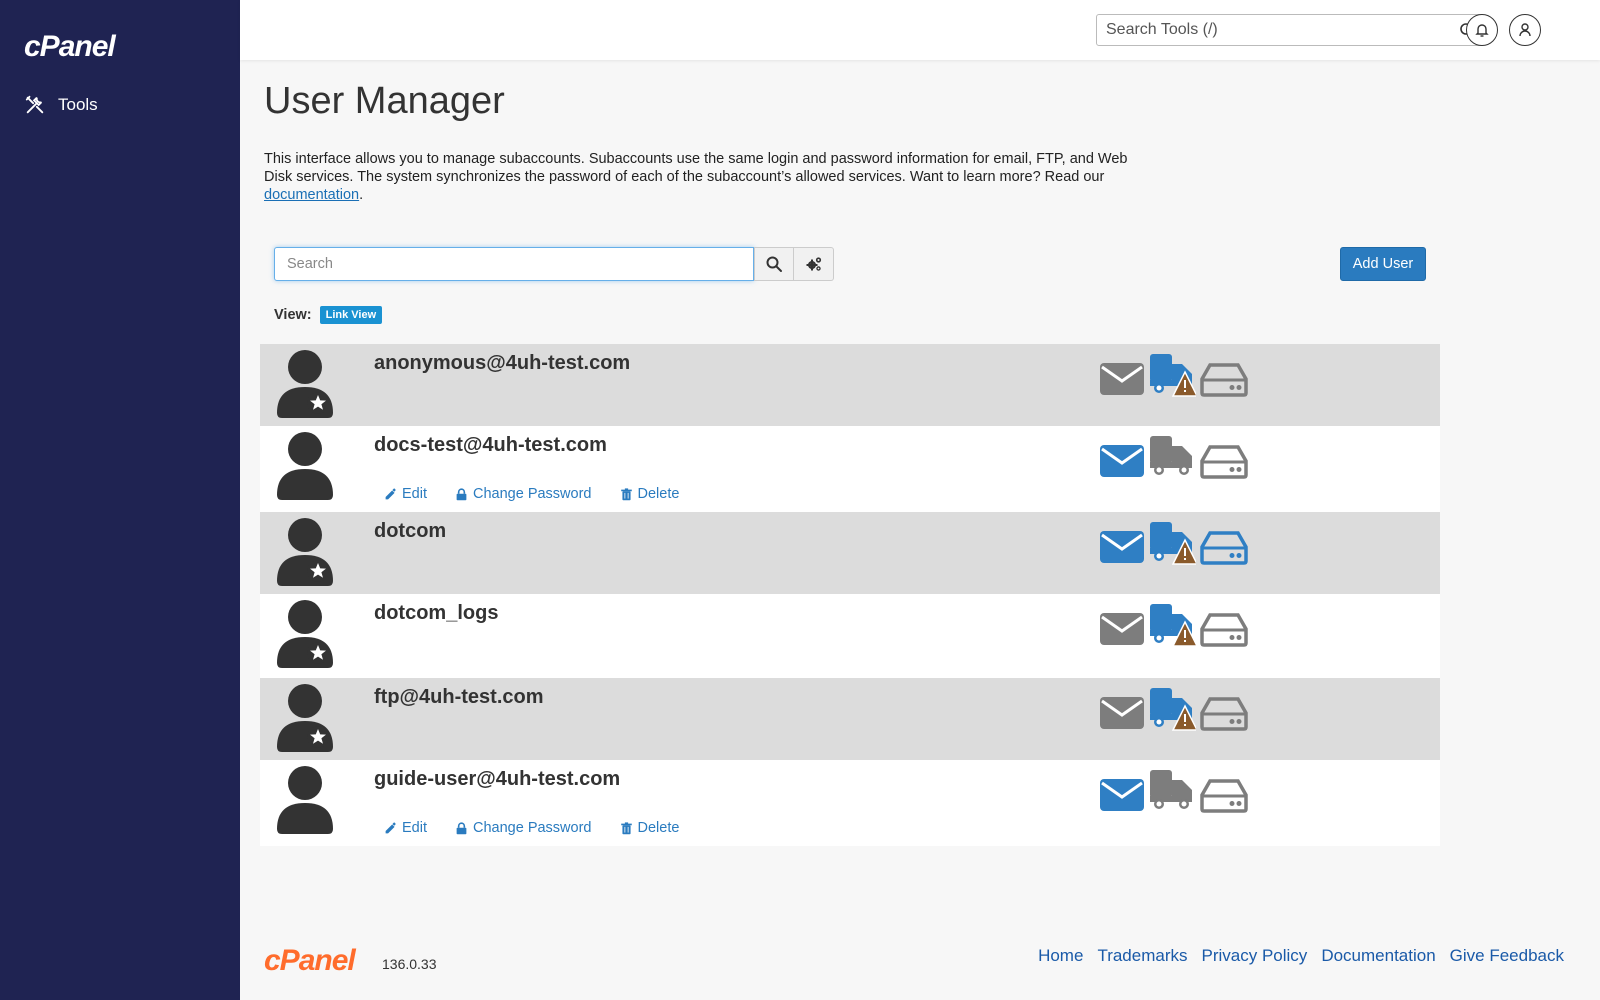 This screenshot has height=1000, width=1600. I want to click on username: dotcom_logs, so click(436, 613).